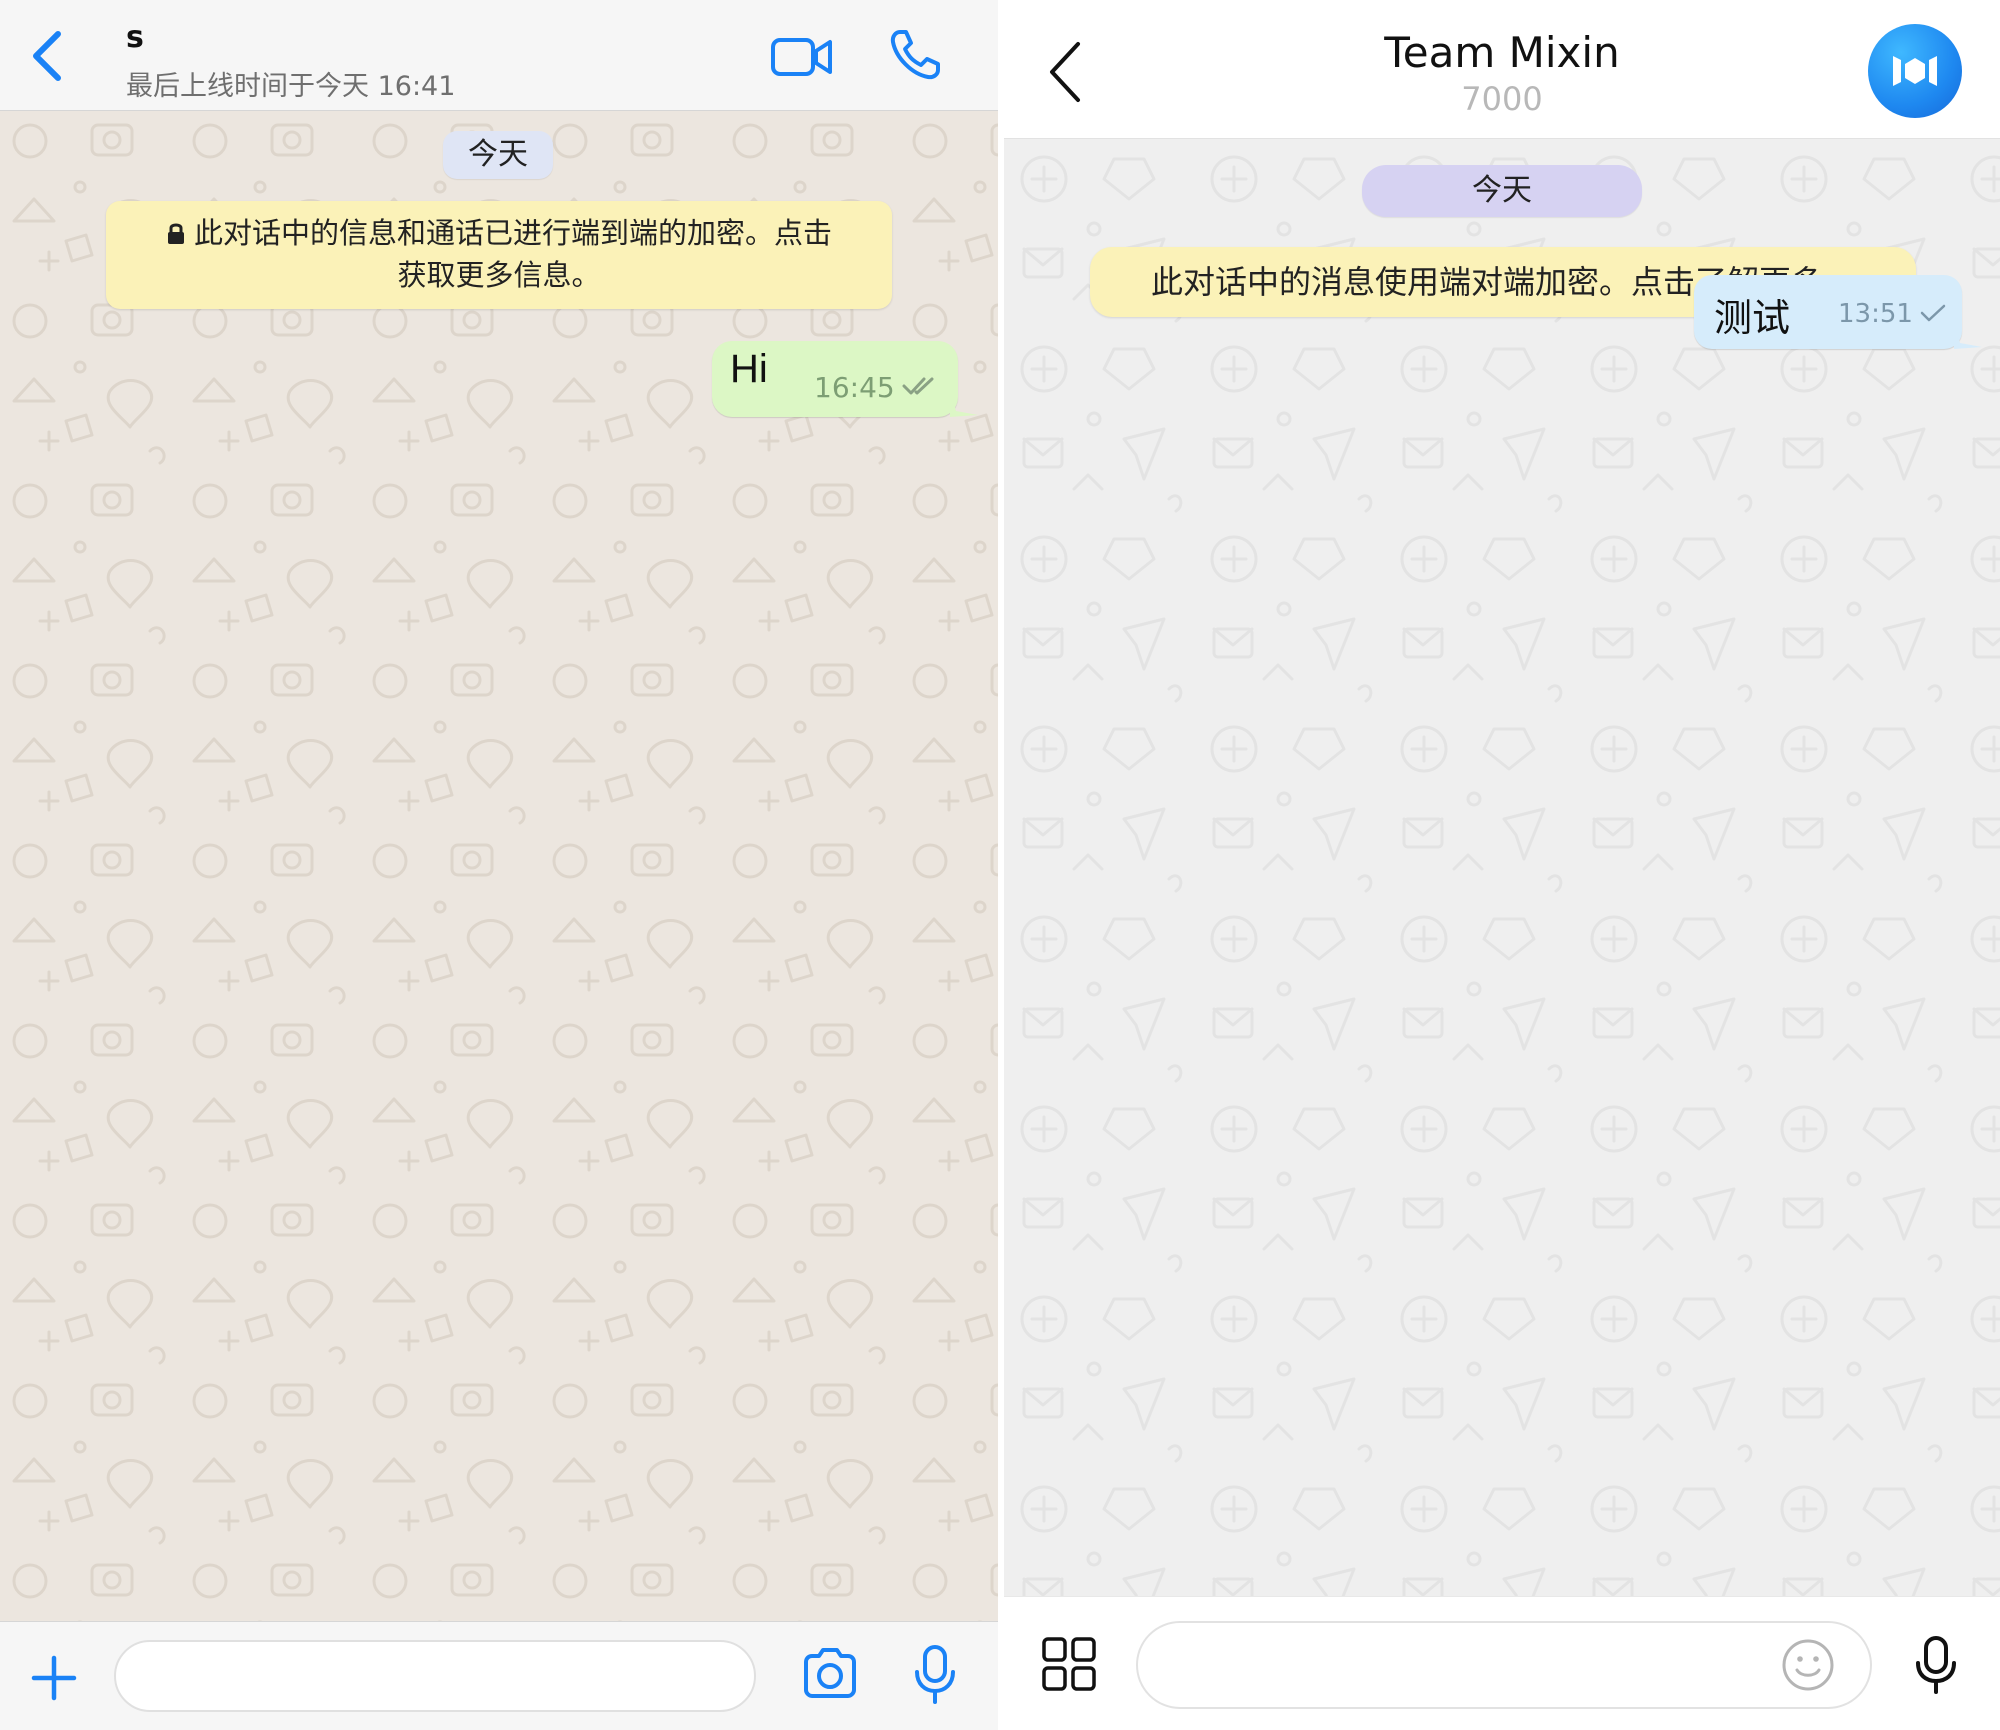 This screenshot has width=2000, height=1730. What do you see at coordinates (291, 86) in the screenshot?
I see `last-seen-status: 最后上线时间于今天 16:41` at bounding box center [291, 86].